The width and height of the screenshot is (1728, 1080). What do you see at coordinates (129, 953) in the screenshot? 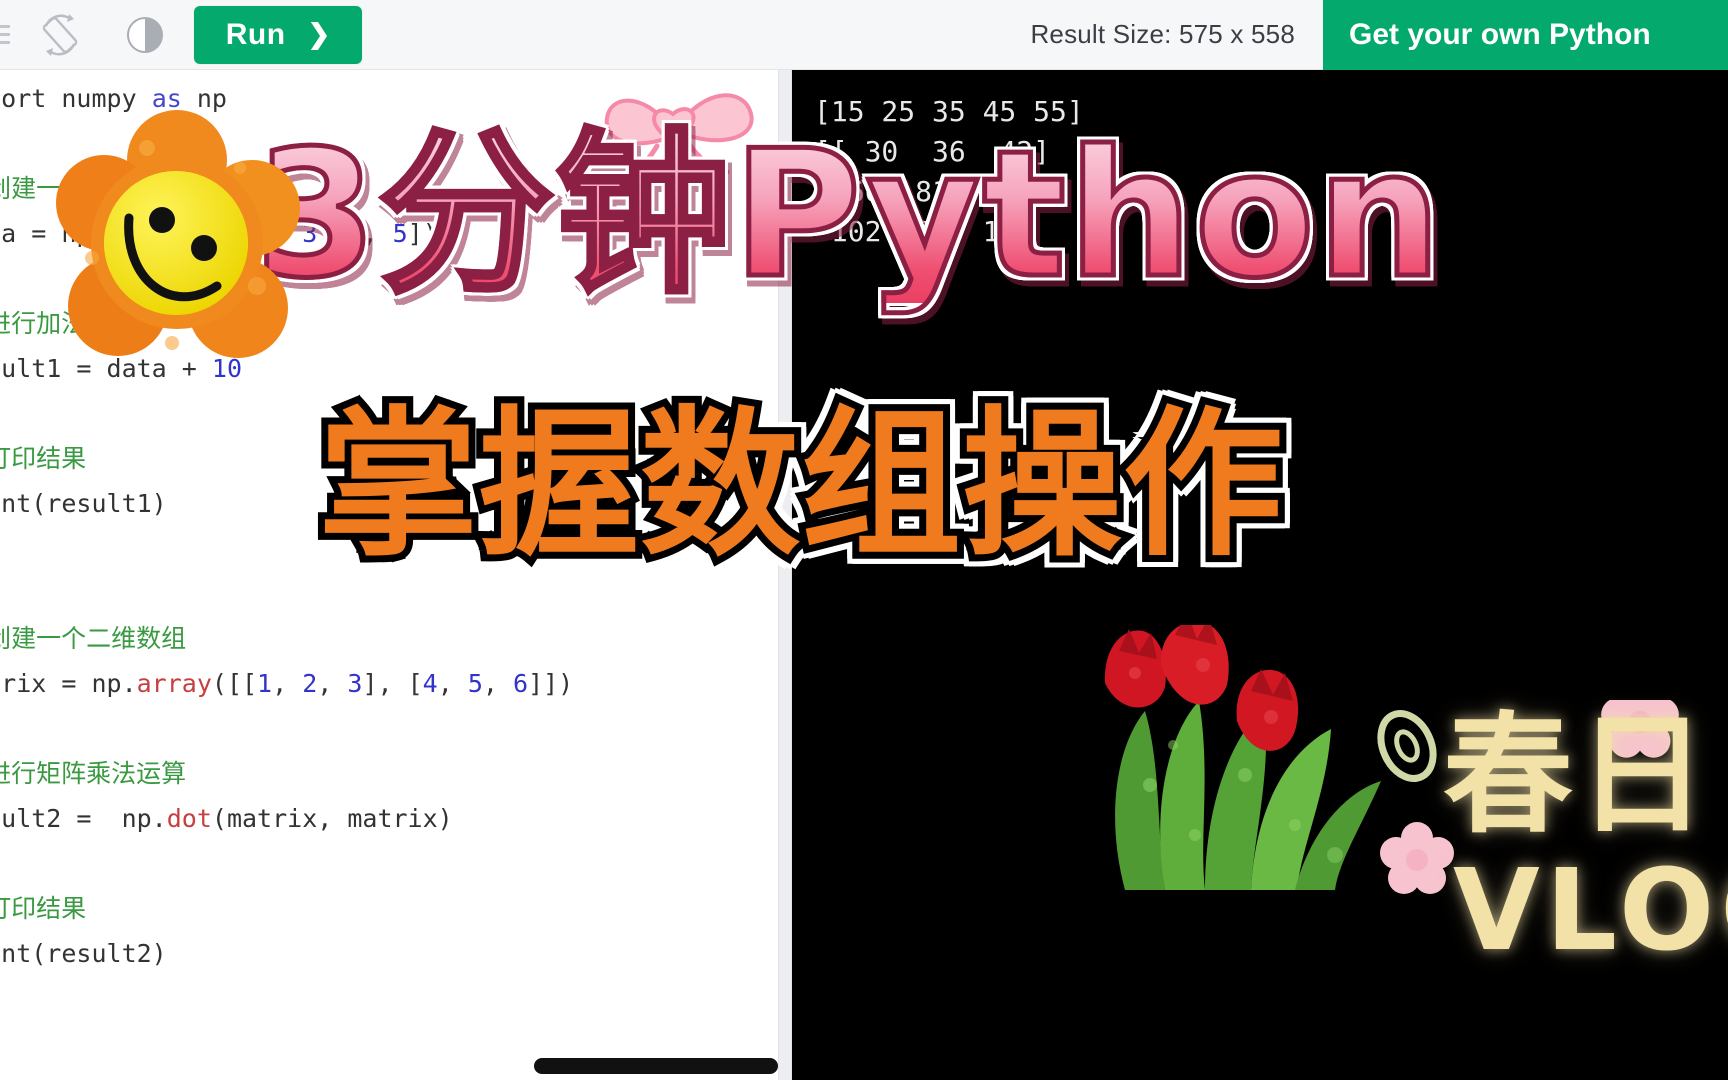
I see `code-token: ult2)` at bounding box center [129, 953].